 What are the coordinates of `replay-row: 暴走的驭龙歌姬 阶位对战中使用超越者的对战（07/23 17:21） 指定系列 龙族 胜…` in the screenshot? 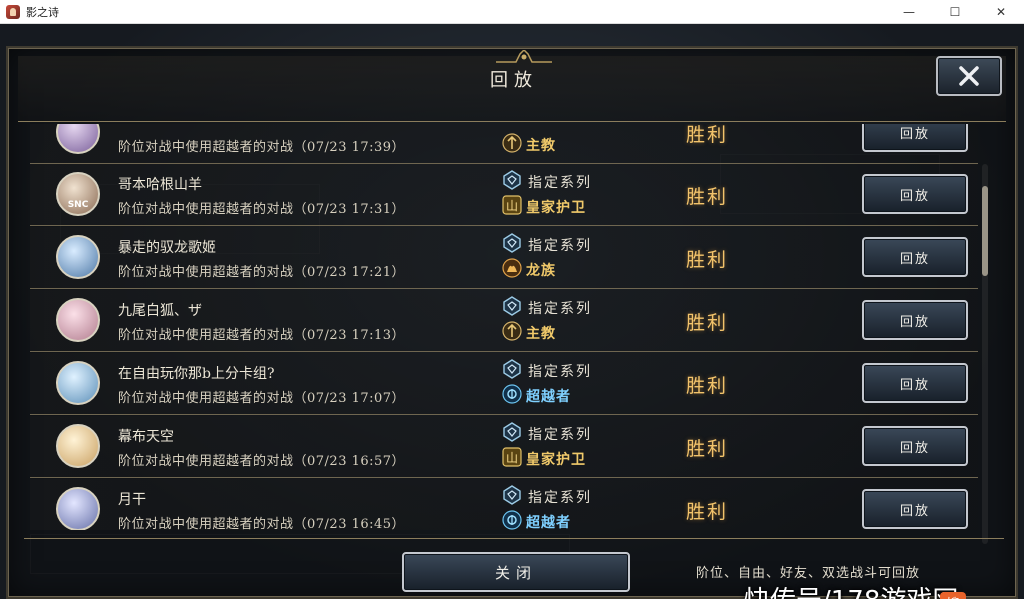 It's located at (504, 258).